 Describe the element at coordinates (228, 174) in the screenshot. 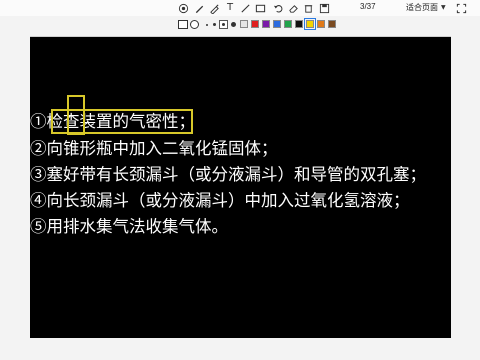

I see `step-3-text: ③塞好带有长颈漏斗（或分液漏斗）和导管的双孔塞；` at that location.